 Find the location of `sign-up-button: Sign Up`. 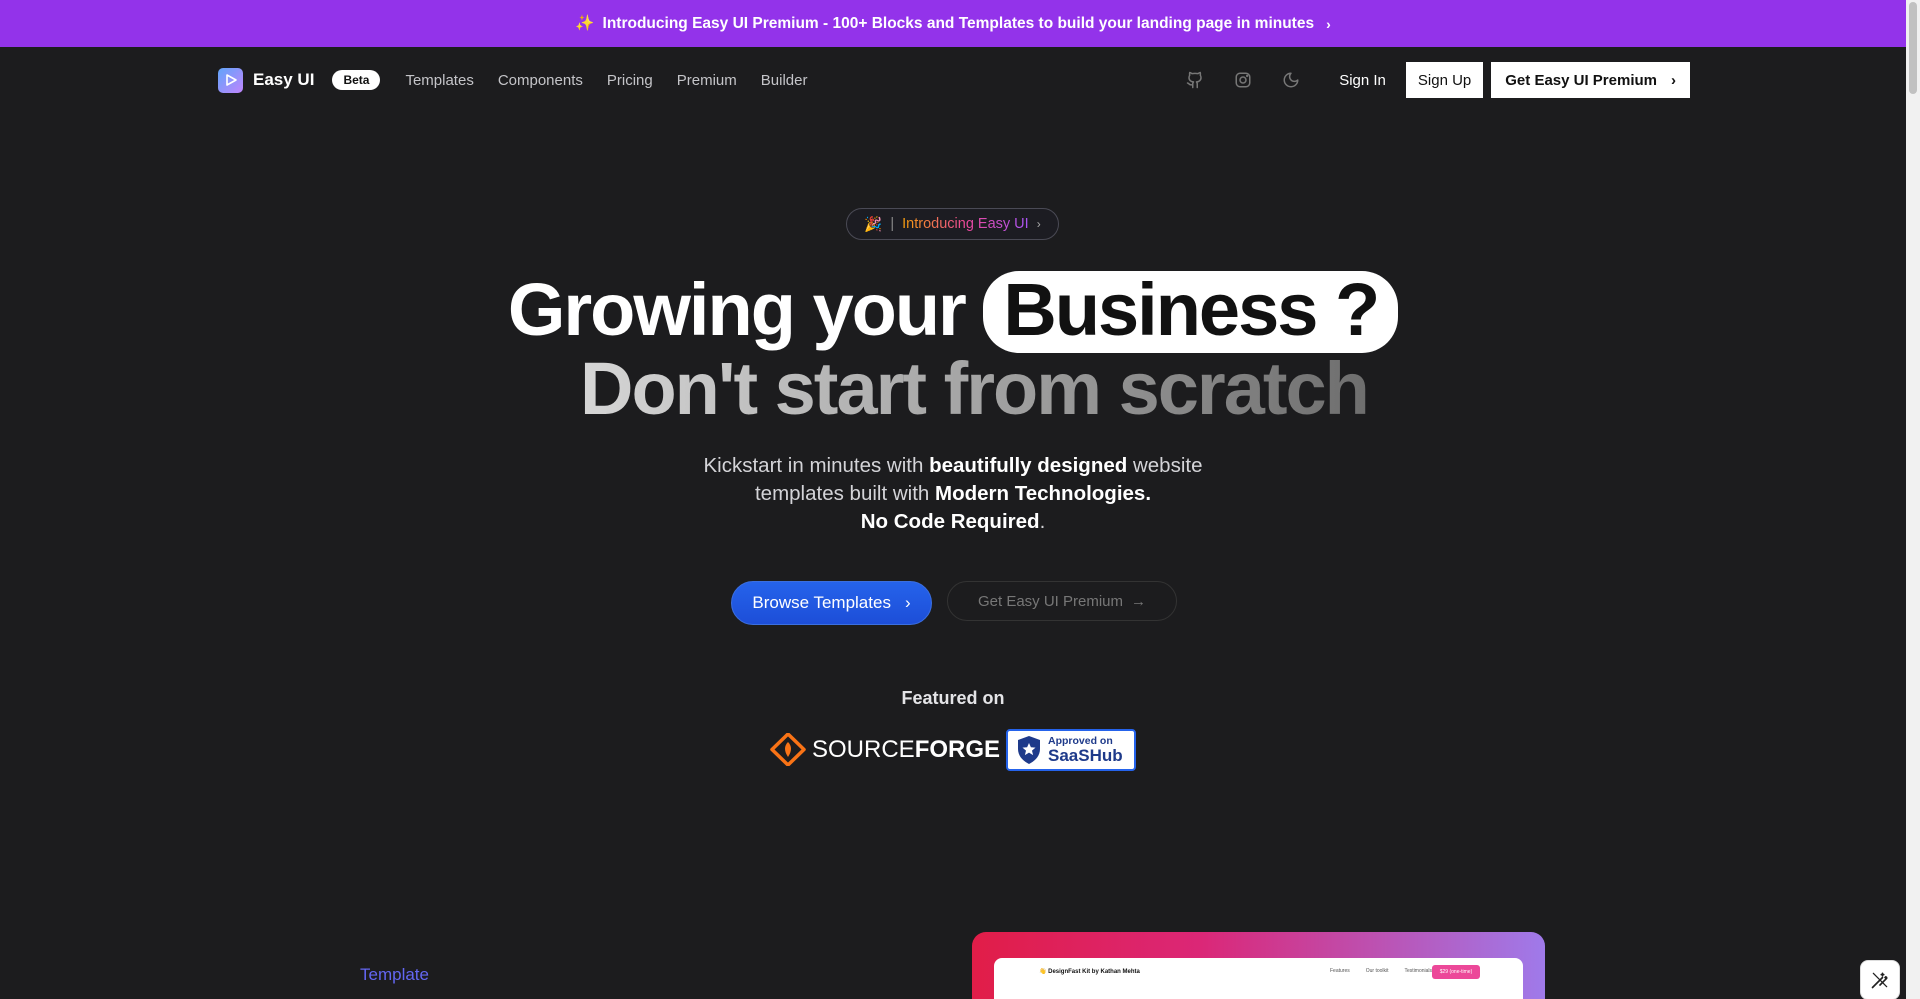

sign-up-button: Sign Up is located at coordinates (1444, 80).